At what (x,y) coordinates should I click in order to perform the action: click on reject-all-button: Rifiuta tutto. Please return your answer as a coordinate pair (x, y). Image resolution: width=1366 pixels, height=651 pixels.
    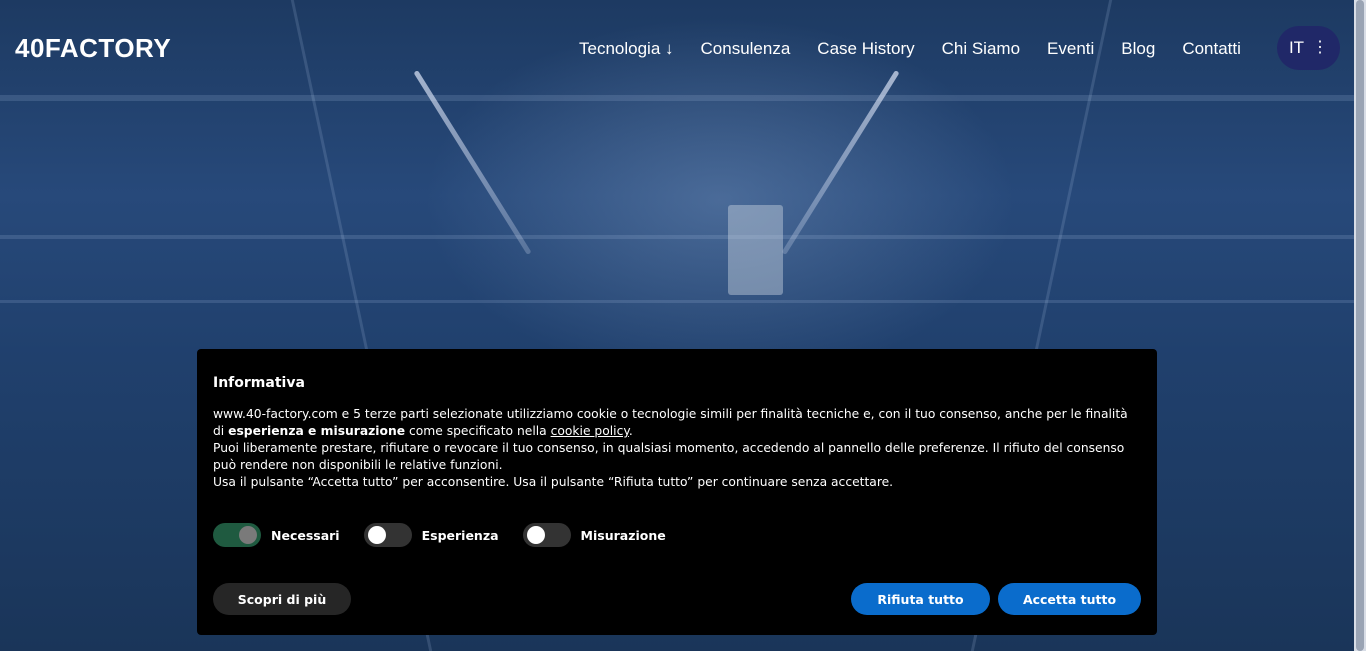
    Looking at the image, I should click on (920, 599).